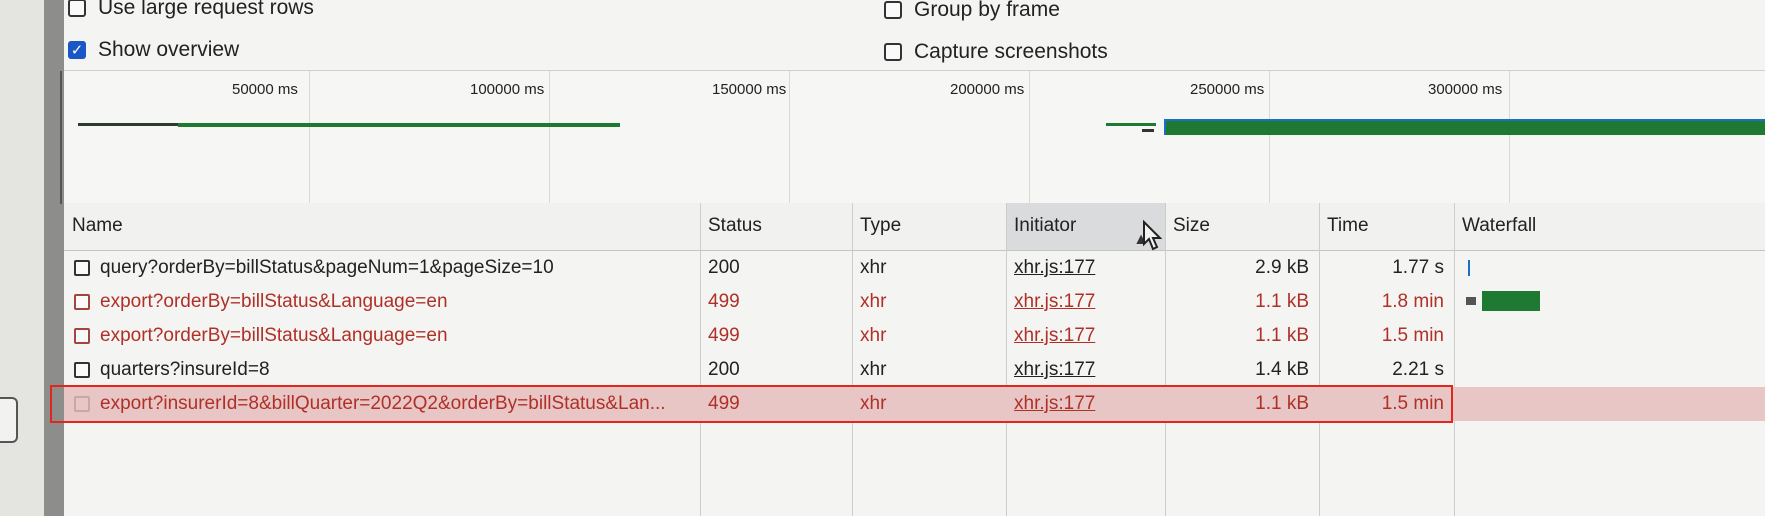 The height and width of the screenshot is (516, 1765). Describe the element at coordinates (987, 89) in the screenshot. I see `tick-label: 200000 ms` at that location.